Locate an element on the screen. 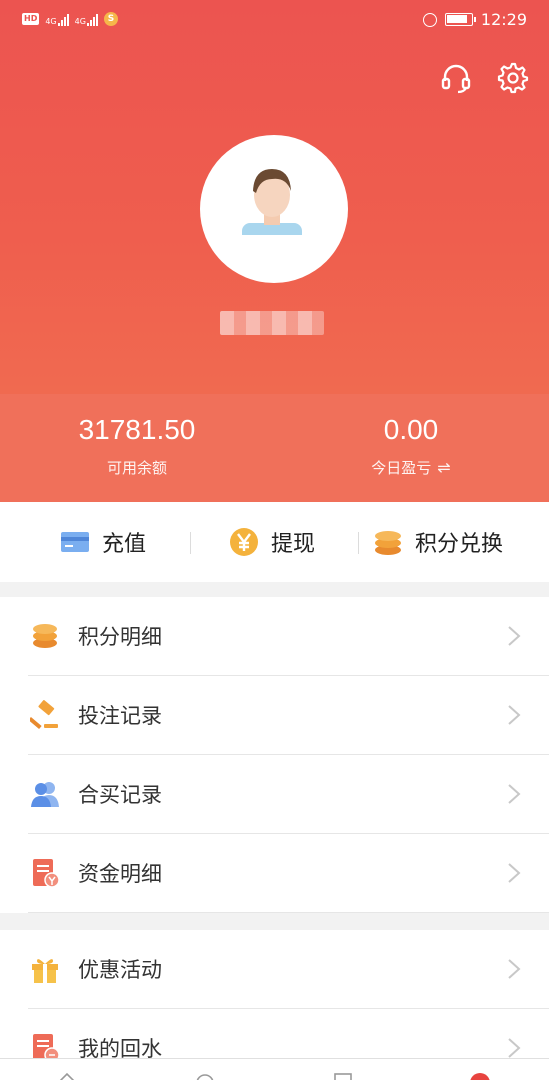 Image resolution: width=549 pixels, height=1080 pixels. coins-icon is located at coordinates (45, 636).